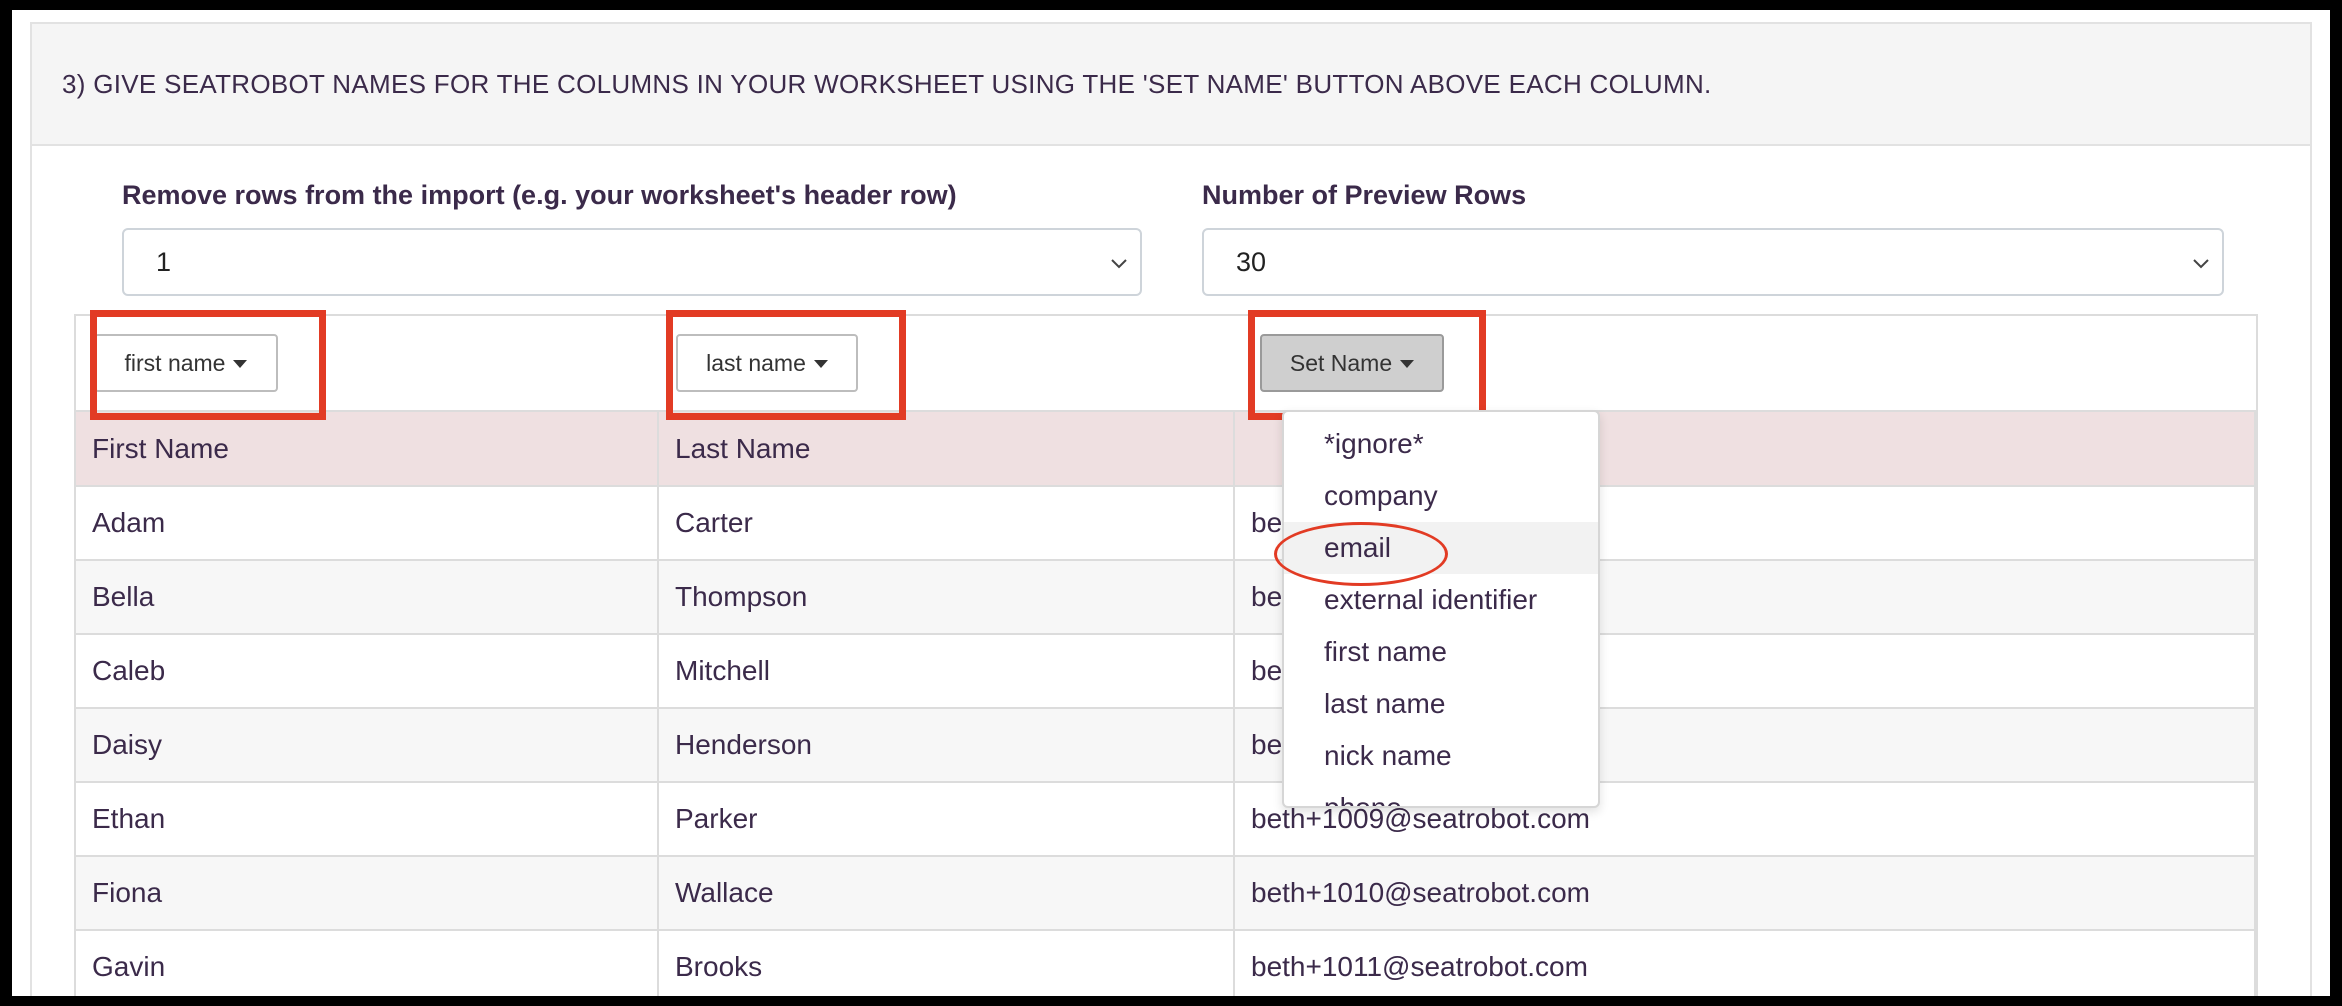  I want to click on table-row: Daisy Henderson beth+1008@seatrobot.com, so click(1166, 745).